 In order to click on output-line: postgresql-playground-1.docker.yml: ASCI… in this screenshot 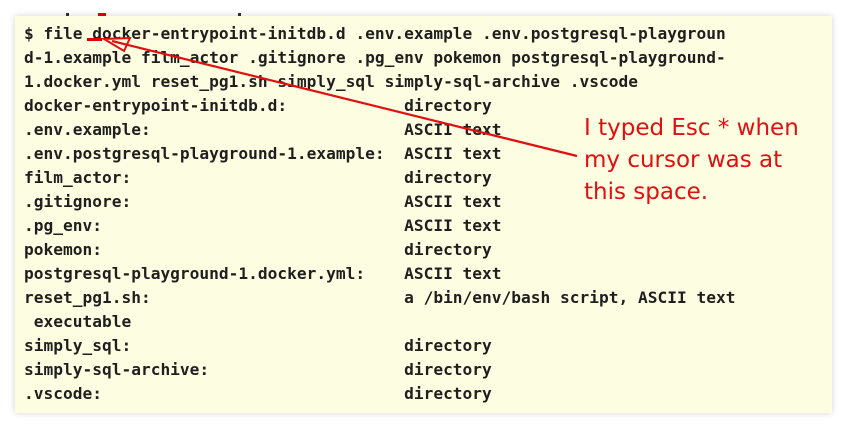, I will do `click(263, 273)`.